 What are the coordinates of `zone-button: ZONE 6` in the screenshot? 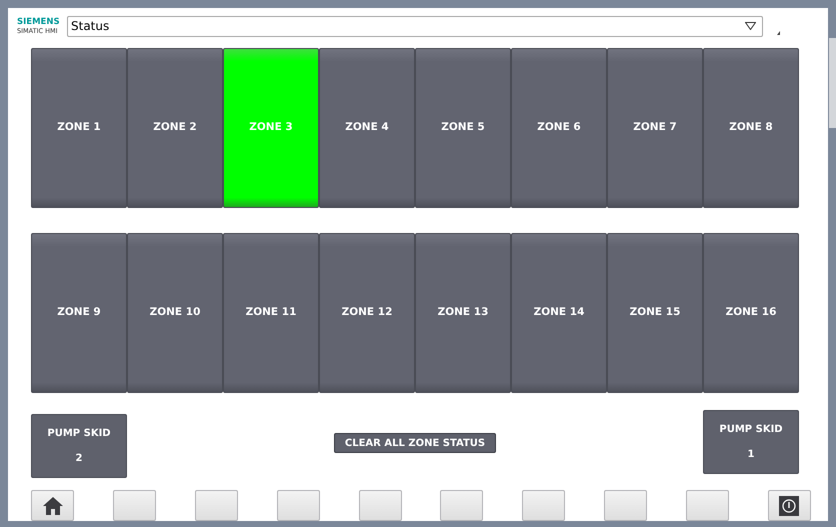 It's located at (559, 128).